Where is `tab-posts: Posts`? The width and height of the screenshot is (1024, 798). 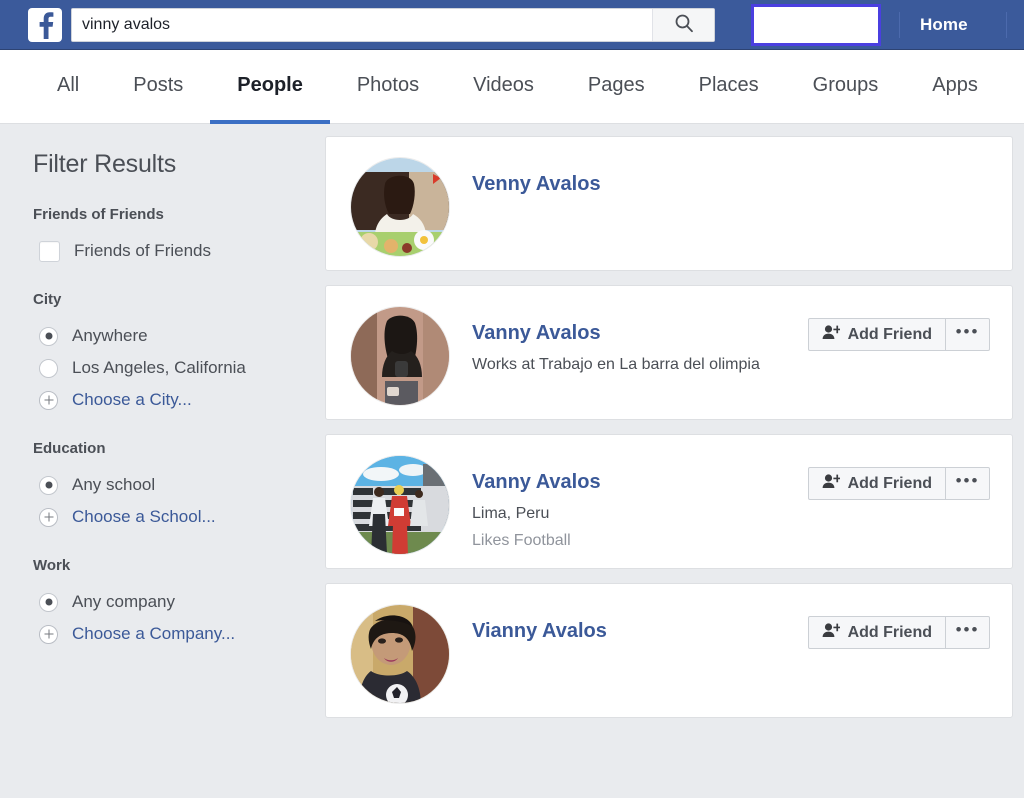
tab-posts: Posts is located at coordinates (158, 87).